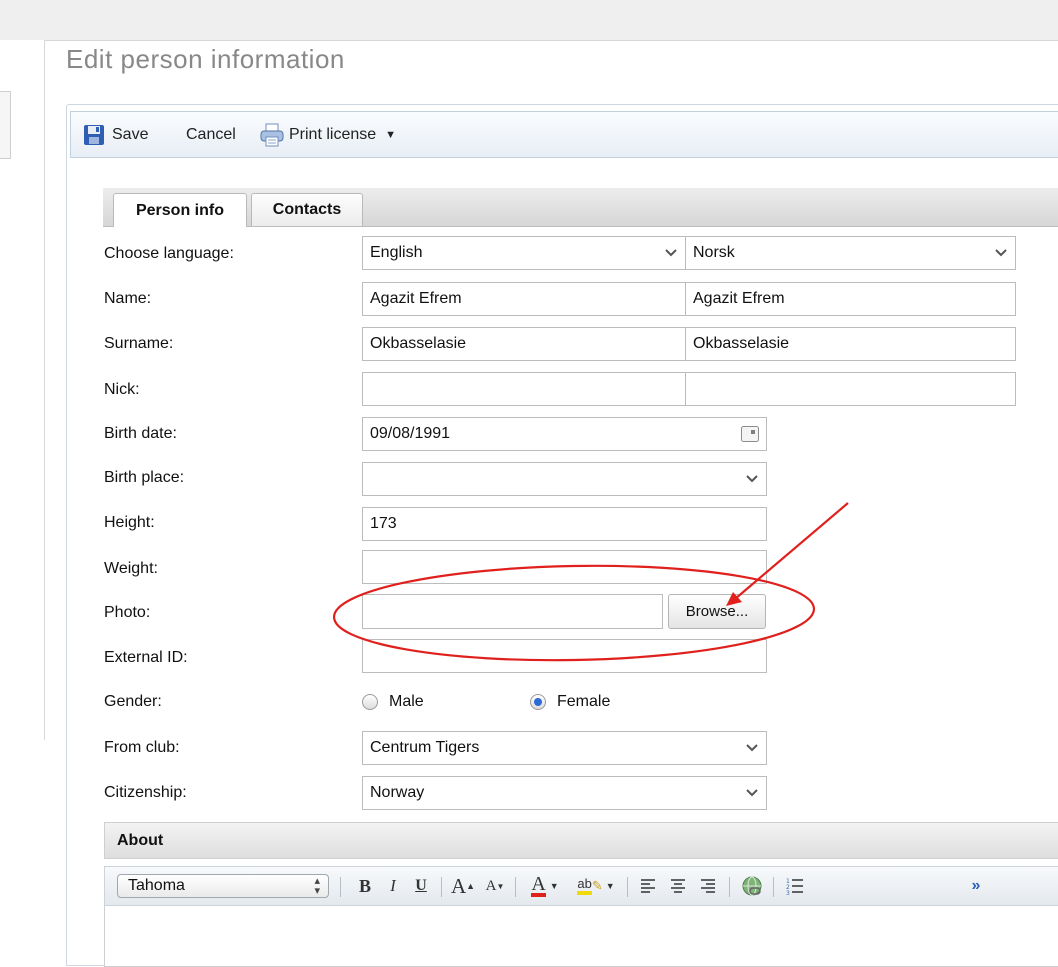  I want to click on globe-link-icon, so click(752, 886).